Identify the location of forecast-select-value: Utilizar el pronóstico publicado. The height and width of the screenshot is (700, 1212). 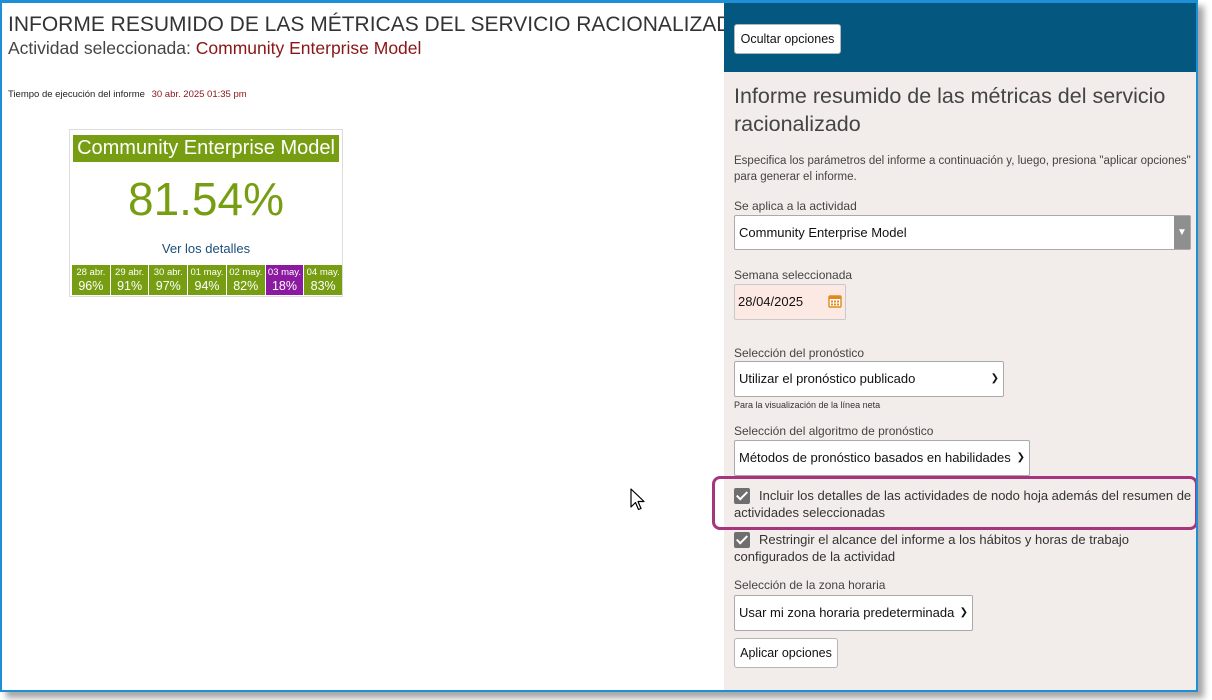
(827, 378).